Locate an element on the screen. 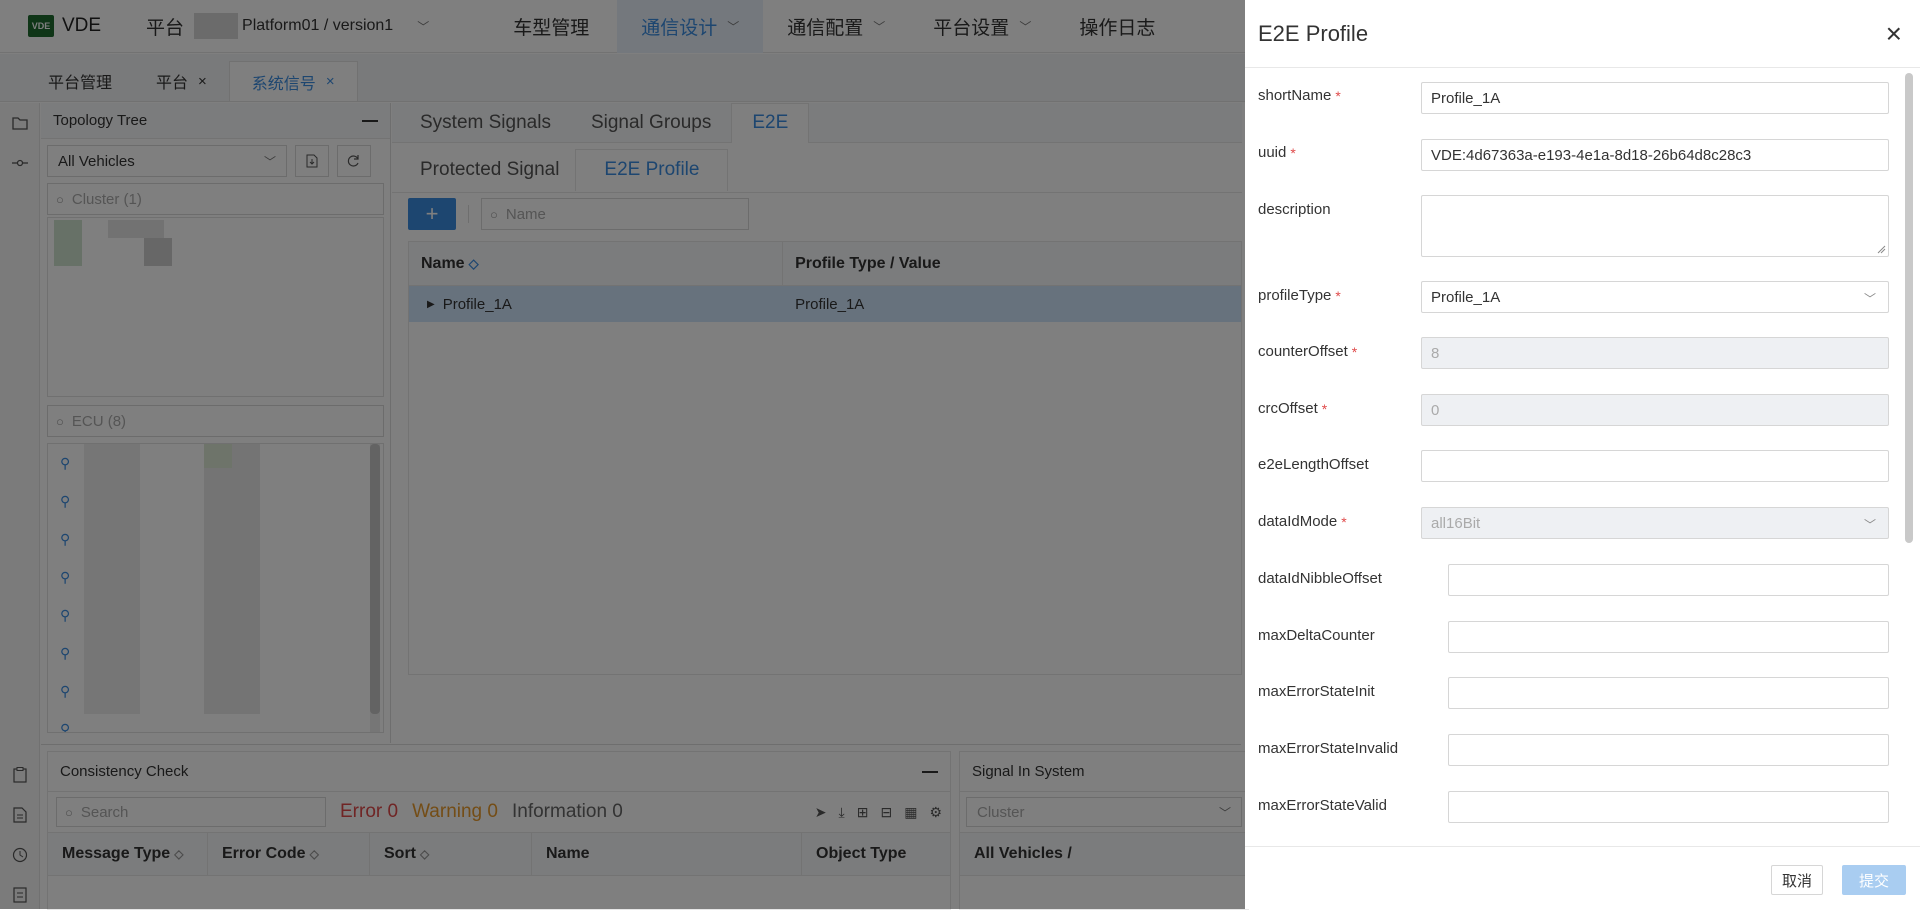 Image resolution: width=1920 pixels, height=915 pixels. field-row-description: description is located at coordinates (1294, 209).